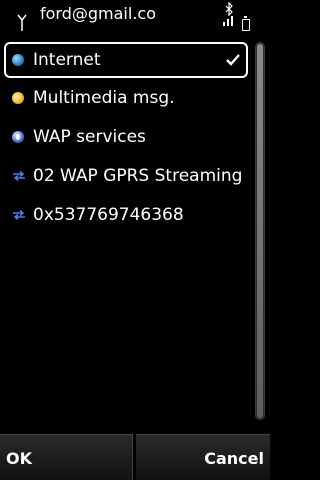 Image resolution: width=320 pixels, height=480 pixels. What do you see at coordinates (18, 60) in the screenshot?
I see `globe-icon` at bounding box center [18, 60].